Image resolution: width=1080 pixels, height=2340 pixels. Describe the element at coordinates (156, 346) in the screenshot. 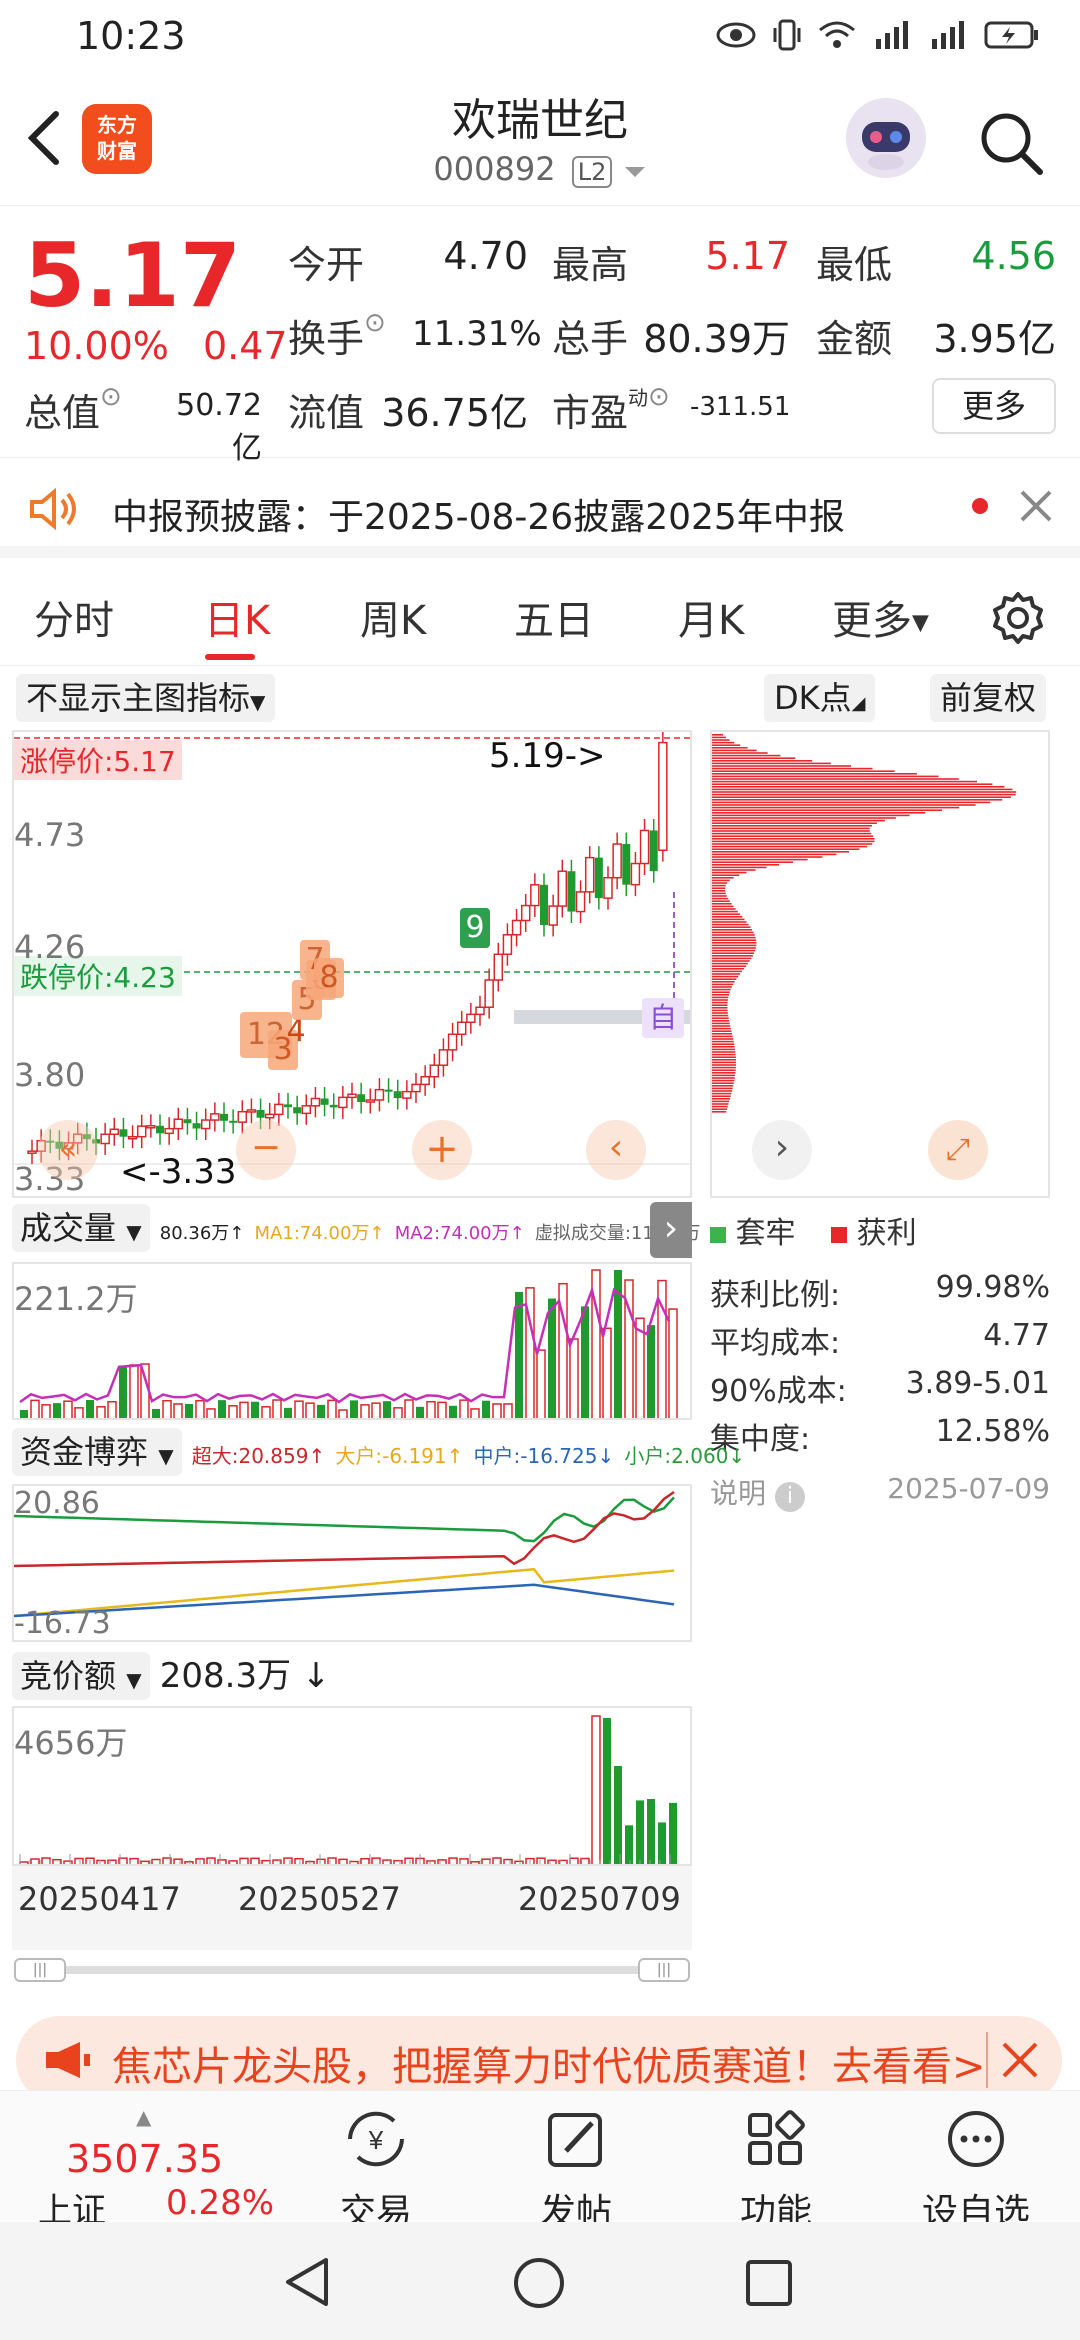

I see `change-row: 10.00% 0.47` at that location.